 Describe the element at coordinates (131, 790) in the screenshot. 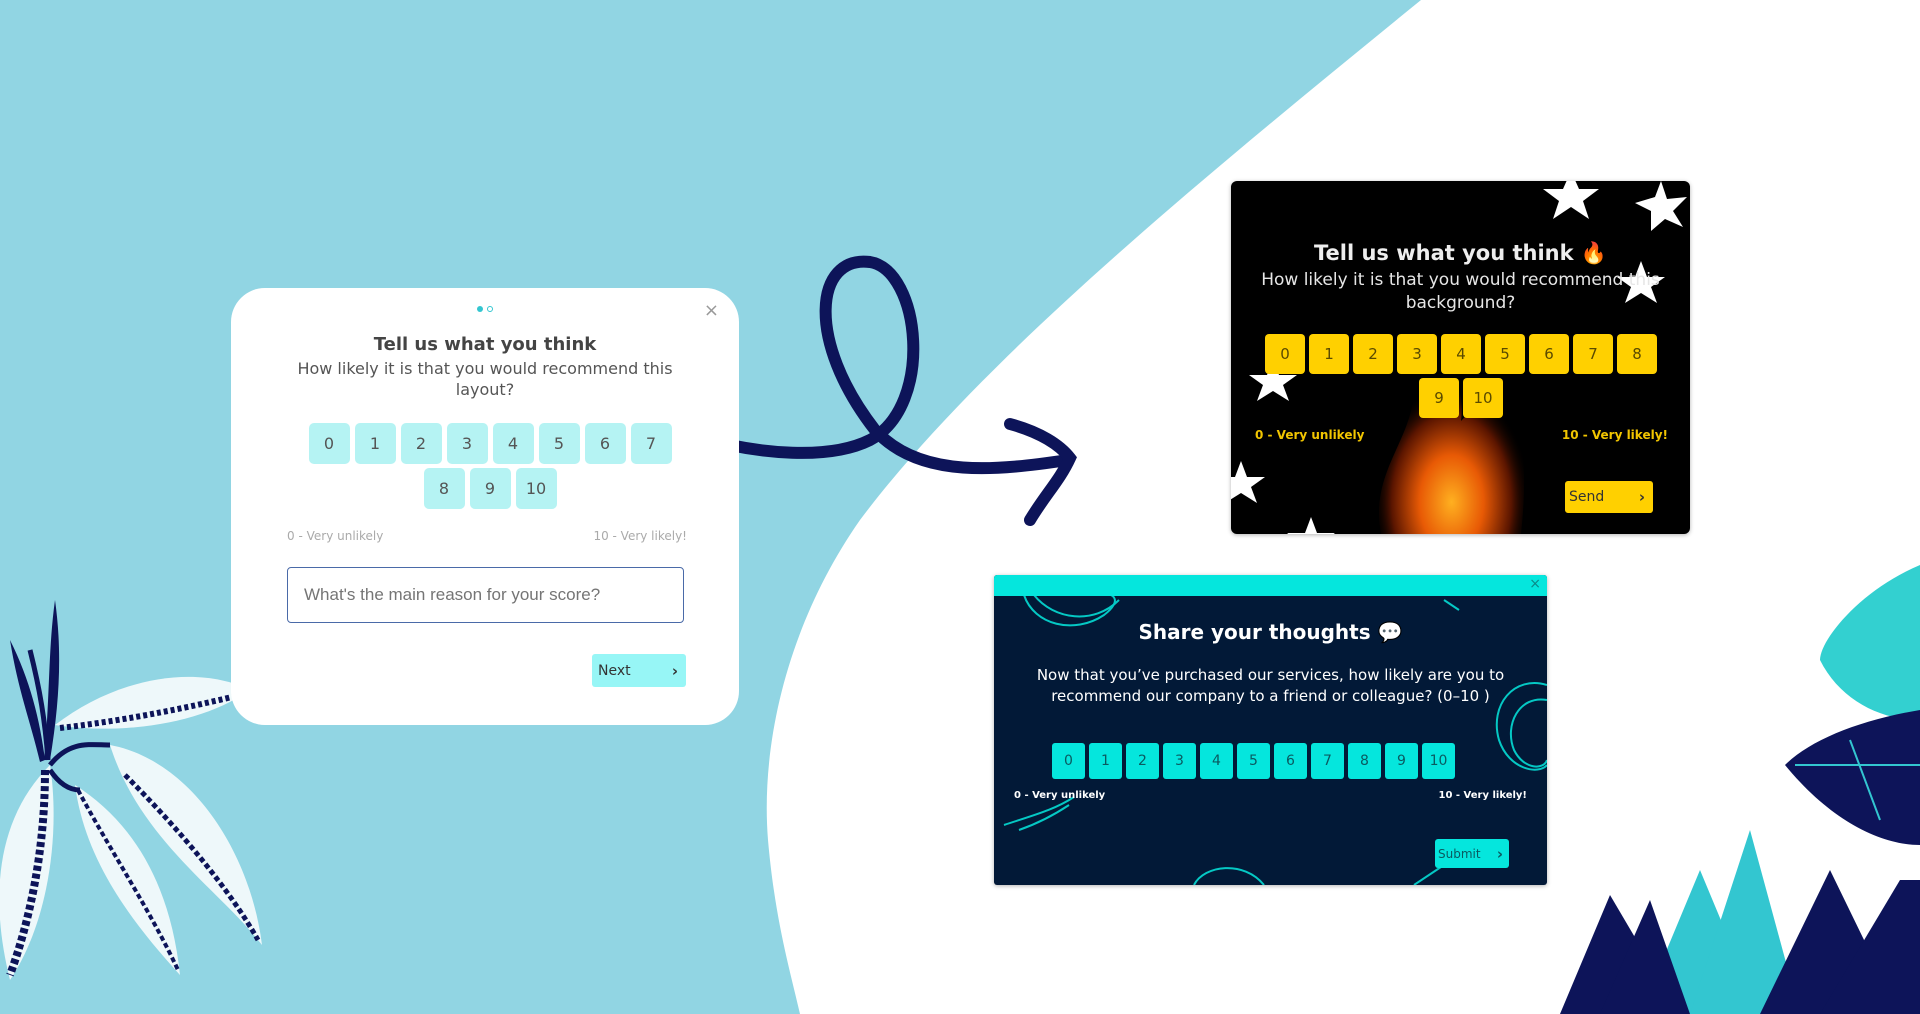

I see `left-leaf-plant-icon` at that location.